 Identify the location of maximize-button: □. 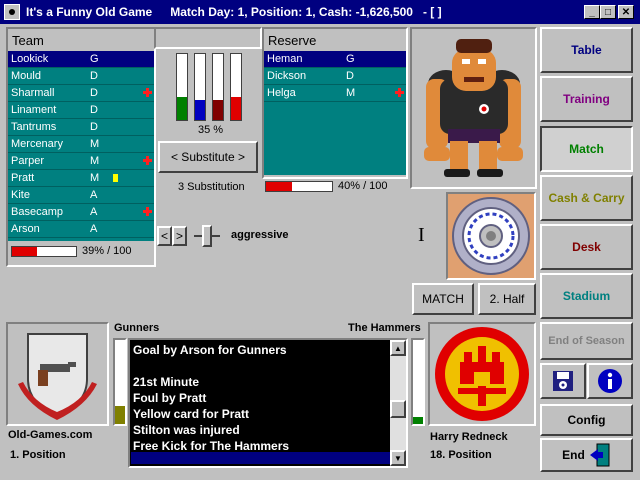
(608, 12).